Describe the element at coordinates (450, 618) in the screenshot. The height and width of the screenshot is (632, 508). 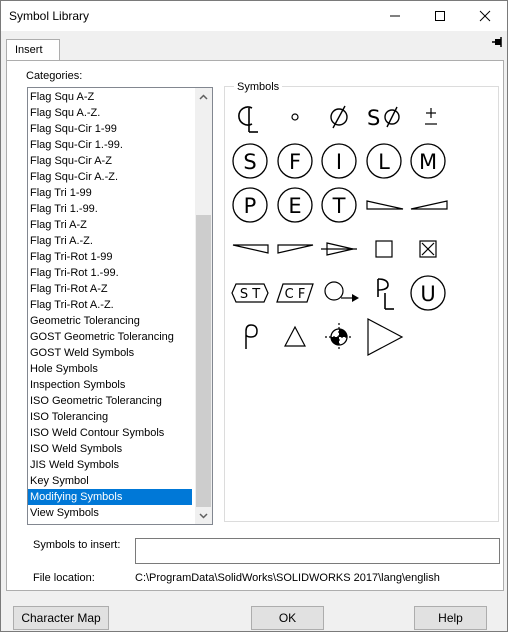
I see `help-button: Help` at that location.